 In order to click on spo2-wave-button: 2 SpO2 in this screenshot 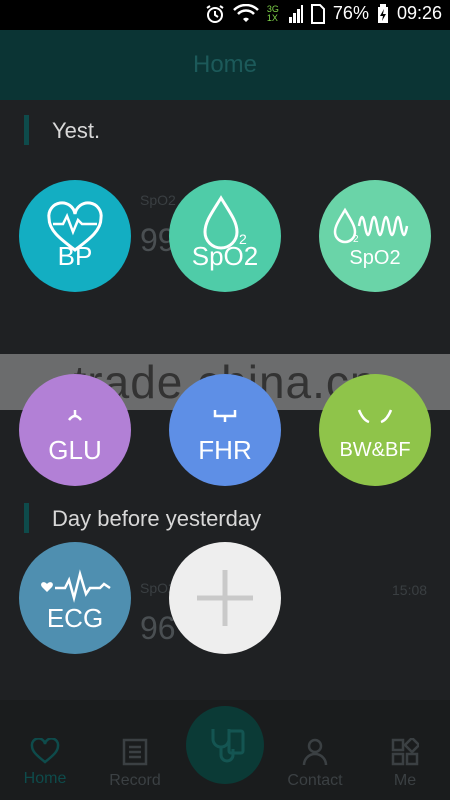, I will do `click(375, 236)`.